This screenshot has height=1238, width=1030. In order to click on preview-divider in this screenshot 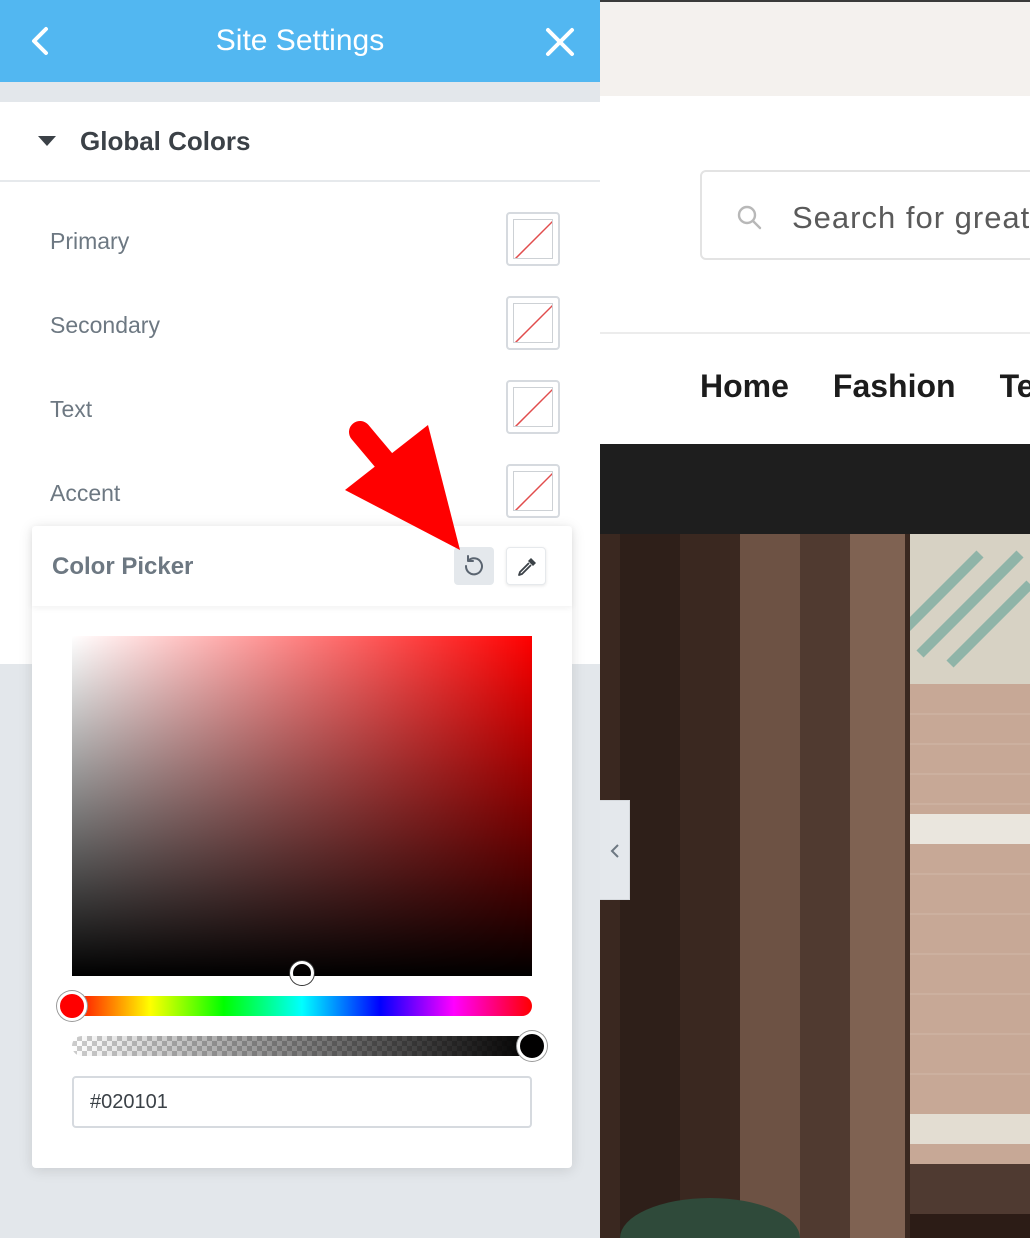, I will do `click(815, 333)`.